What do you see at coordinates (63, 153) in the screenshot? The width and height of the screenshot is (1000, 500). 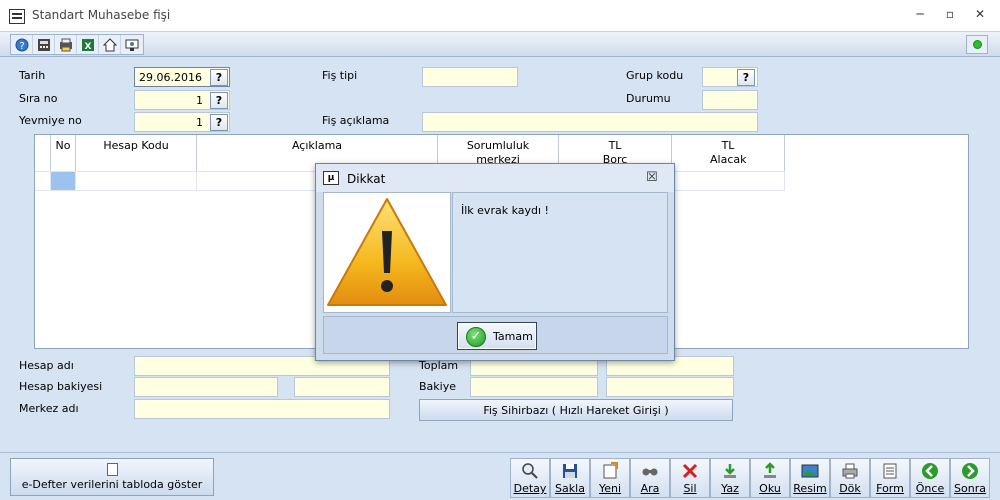 I see `grid-header-no: No` at bounding box center [63, 153].